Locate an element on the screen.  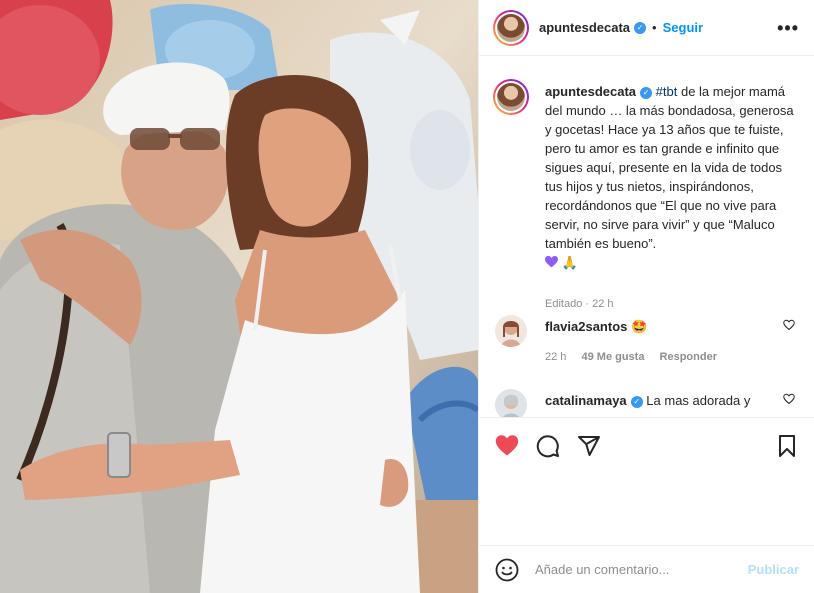
author-username: apuntesdecata is located at coordinates (584, 27).